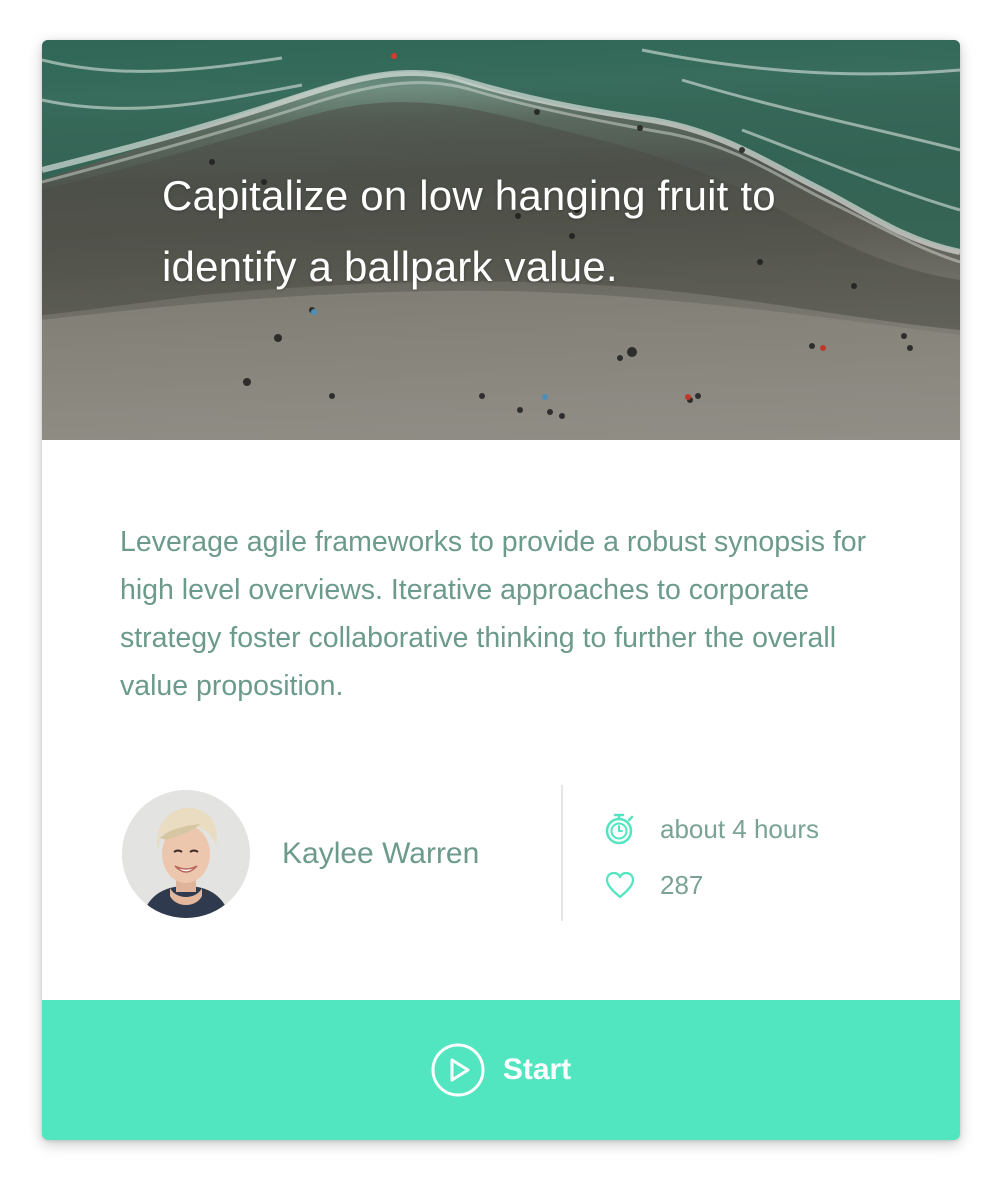 The image size is (1000, 1200). Describe the element at coordinates (620, 829) in the screenshot. I see `stopwatch-icon` at that location.